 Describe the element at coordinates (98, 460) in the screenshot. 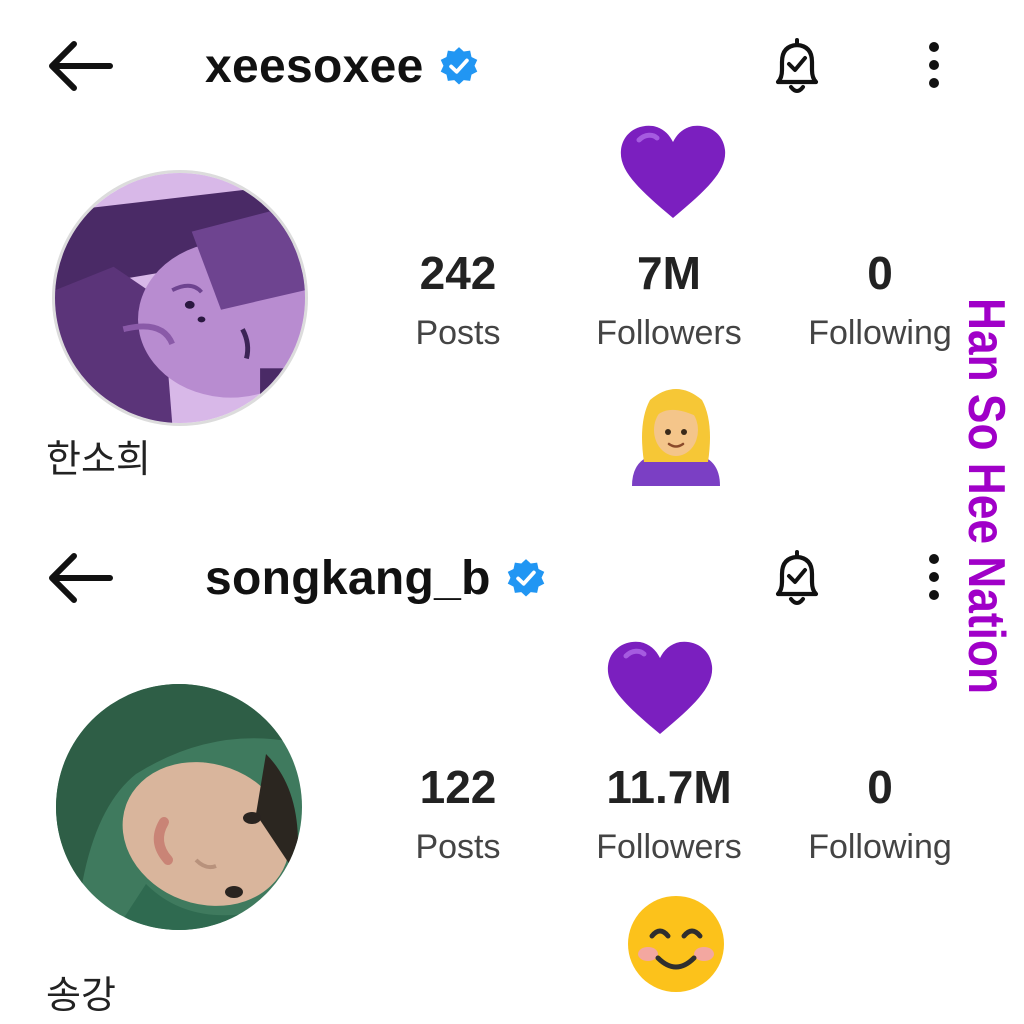

I see `full-name: 한소희` at that location.